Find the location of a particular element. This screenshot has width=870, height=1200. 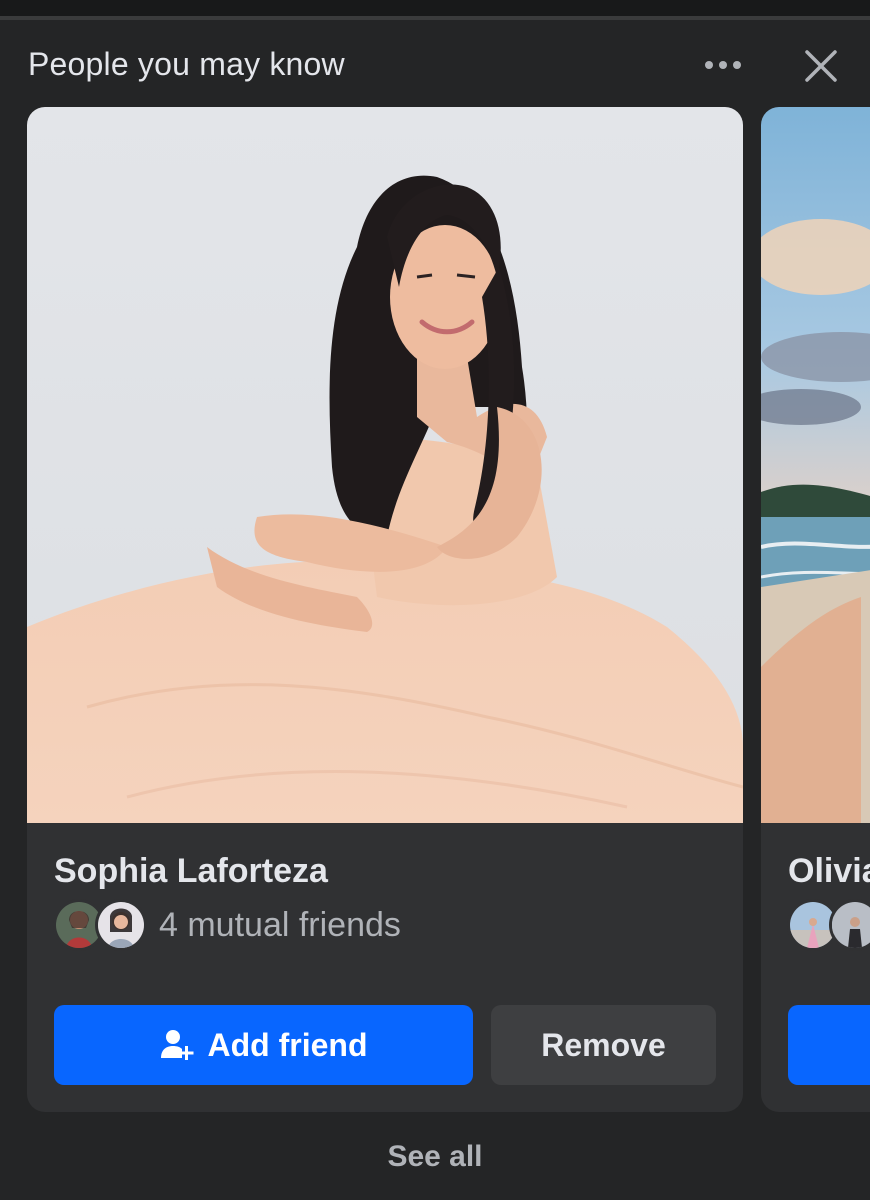

remove-button: Remove is located at coordinates (603, 1045).